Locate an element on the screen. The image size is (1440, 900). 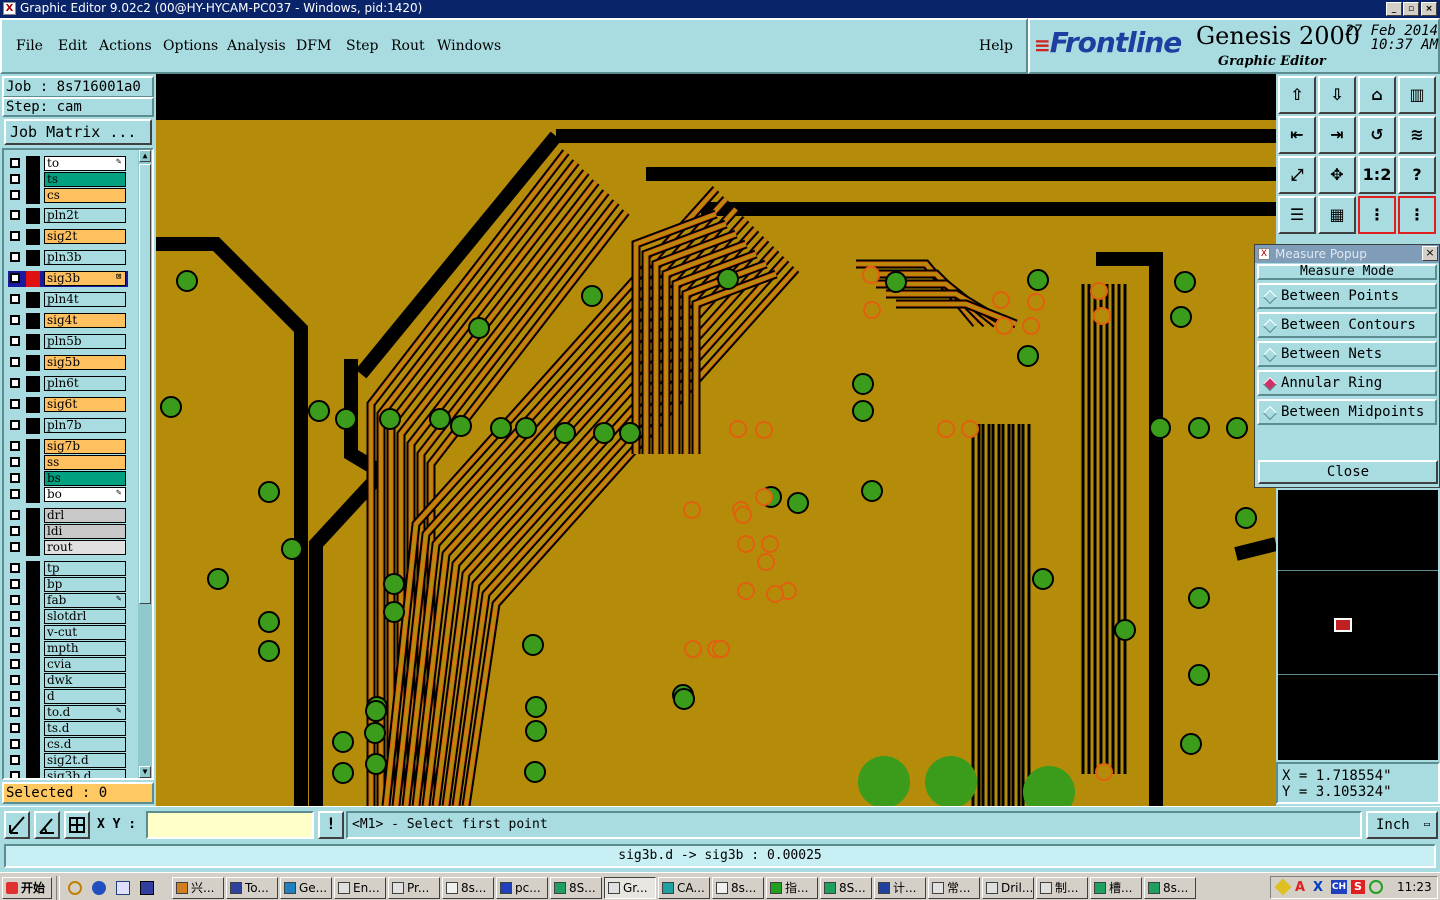
menu-dfm: DFM is located at coordinates (313, 46).